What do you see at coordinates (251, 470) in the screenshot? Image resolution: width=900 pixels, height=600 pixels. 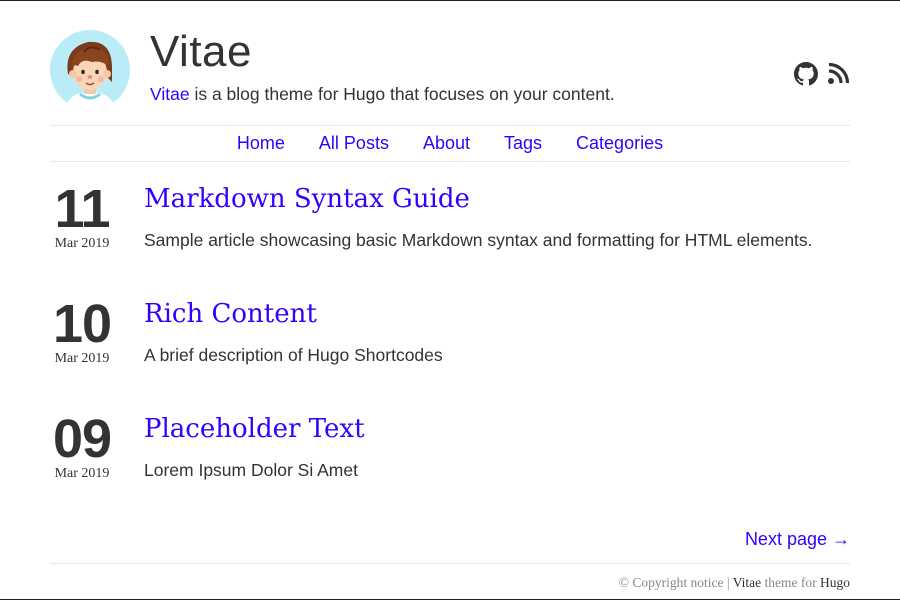 I see `post-summary: Lorem Ipsum Dolor Si Amet` at bounding box center [251, 470].